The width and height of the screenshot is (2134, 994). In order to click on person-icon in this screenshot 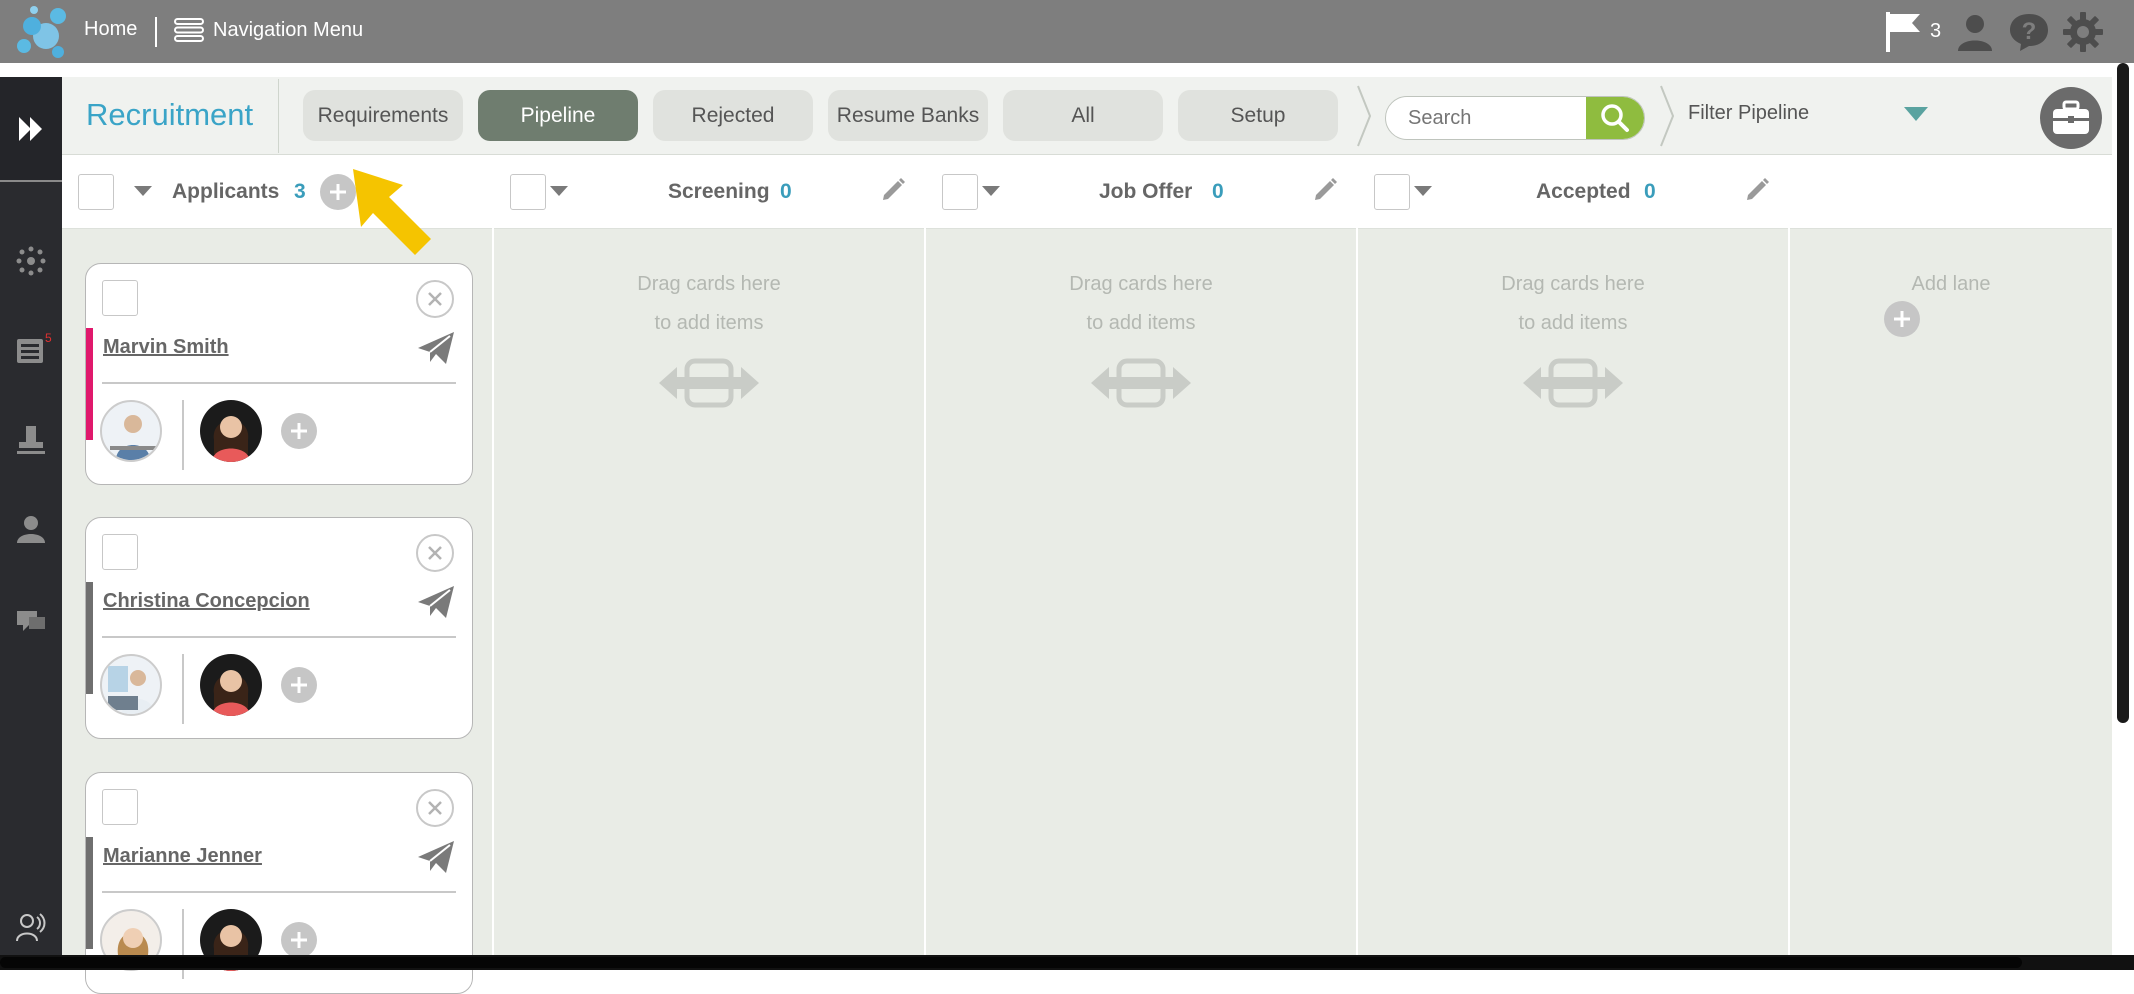, I will do `click(31, 529)`.